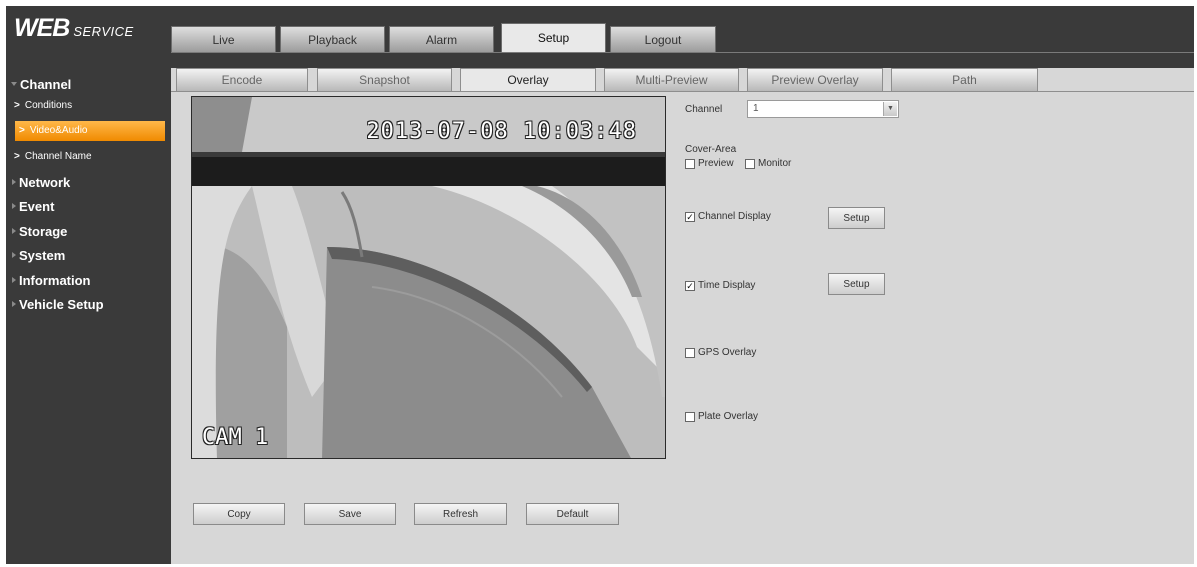 Image resolution: width=1197 pixels, height=567 pixels. I want to click on dropdown-arrow-icon: ▼, so click(890, 109).